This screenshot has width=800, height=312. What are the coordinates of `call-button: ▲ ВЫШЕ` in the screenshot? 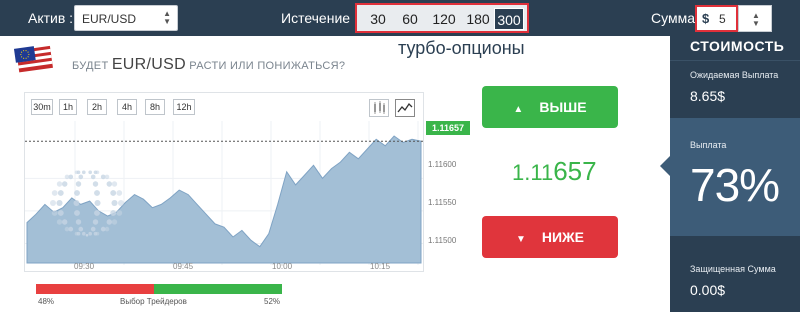 It's located at (550, 107).